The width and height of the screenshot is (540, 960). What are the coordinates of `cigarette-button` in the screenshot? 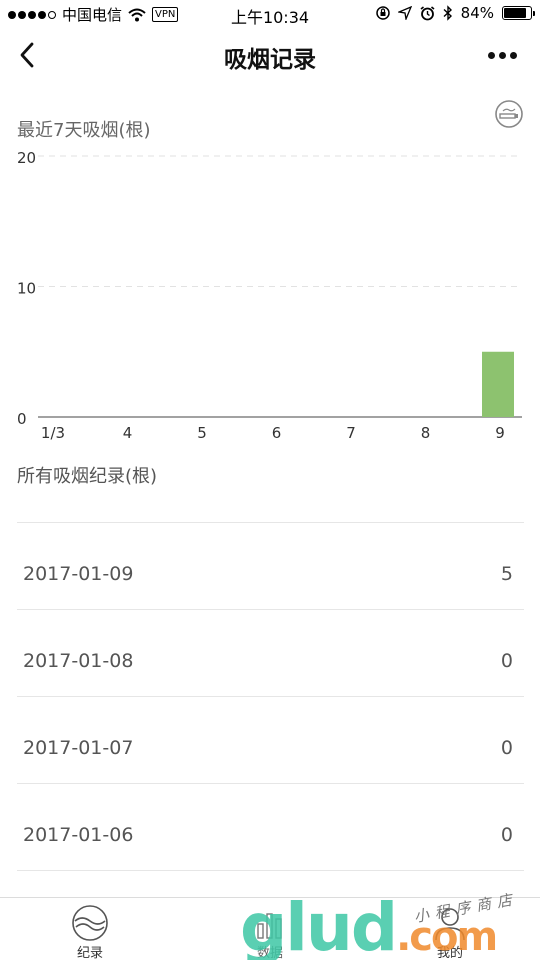 It's located at (509, 114).